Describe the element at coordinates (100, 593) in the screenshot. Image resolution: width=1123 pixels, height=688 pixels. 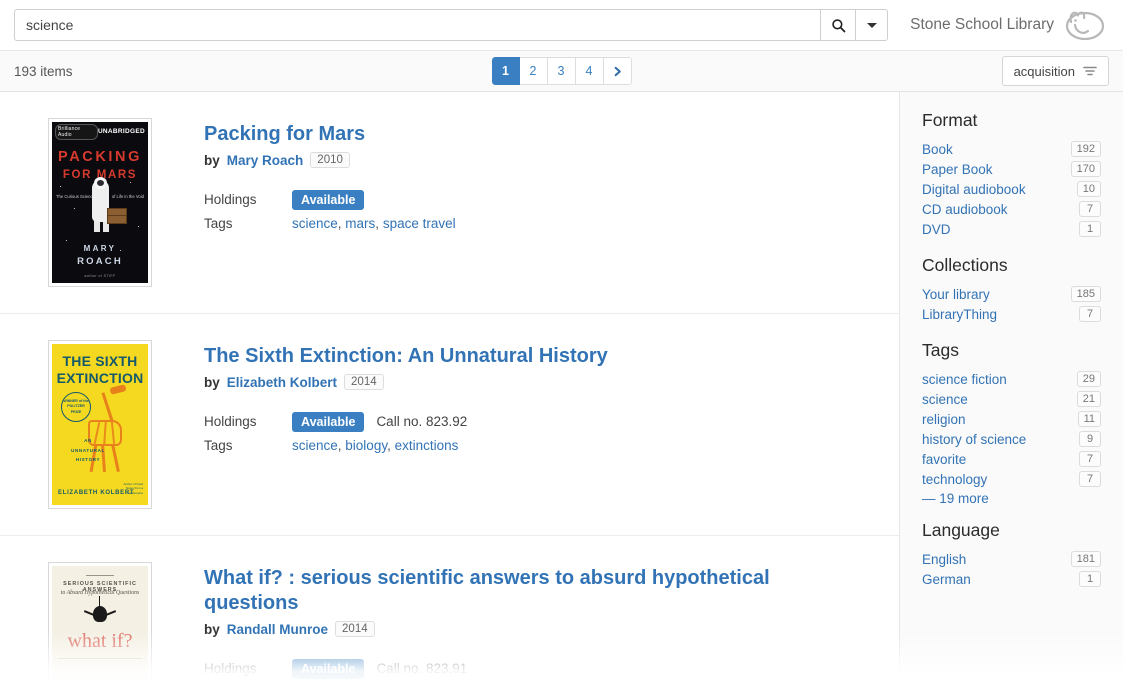
I see `cover-subtitle-2: to Absurd Hypothetical Questions` at that location.